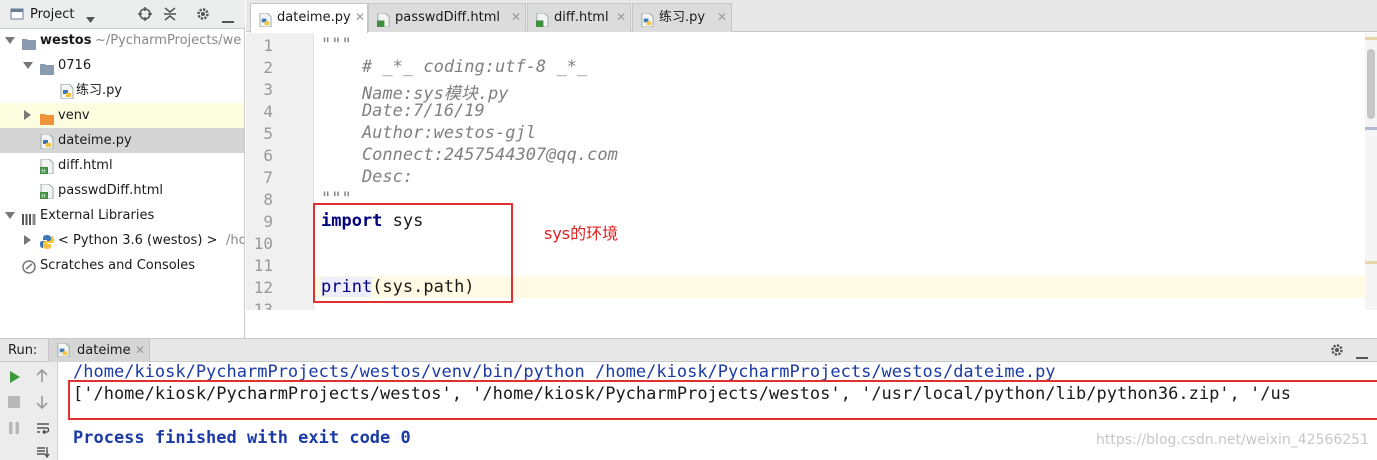 The image size is (1377, 460). What do you see at coordinates (23, 350) in the screenshot?
I see `run-label: Run:` at bounding box center [23, 350].